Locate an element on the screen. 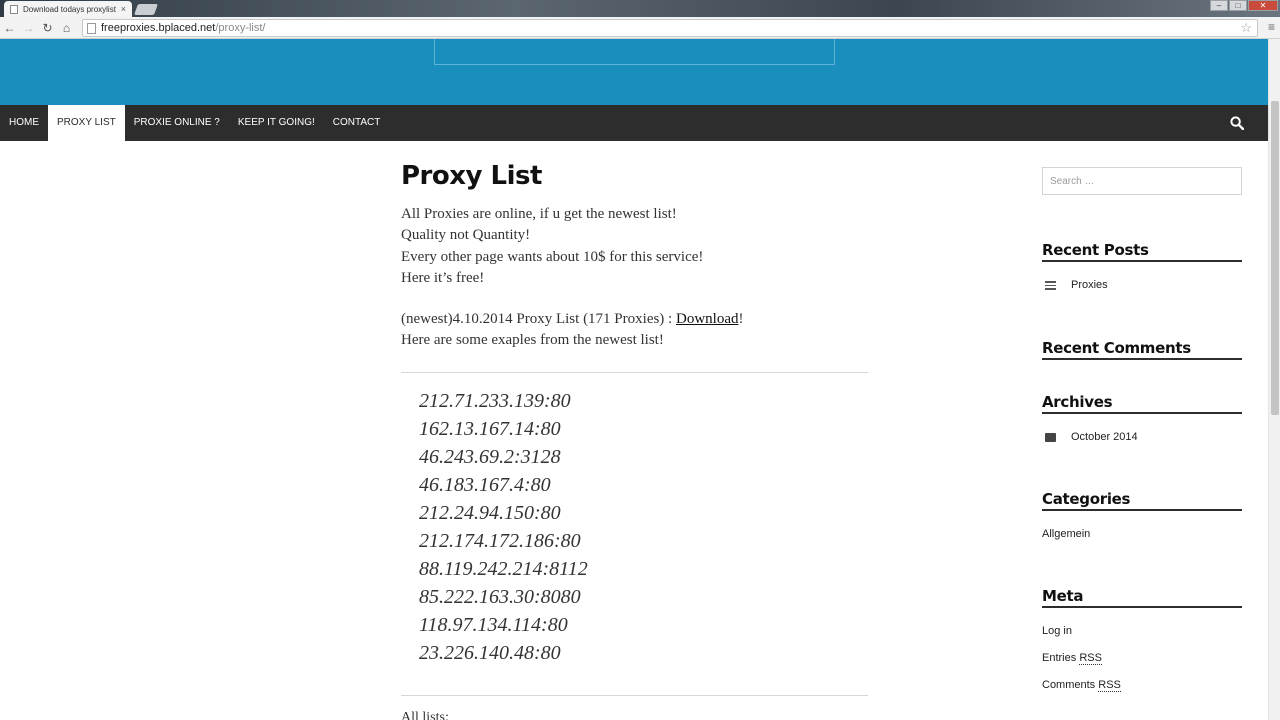 The width and height of the screenshot is (1280, 720). nav-item-contact: CONTACT is located at coordinates (357, 123).